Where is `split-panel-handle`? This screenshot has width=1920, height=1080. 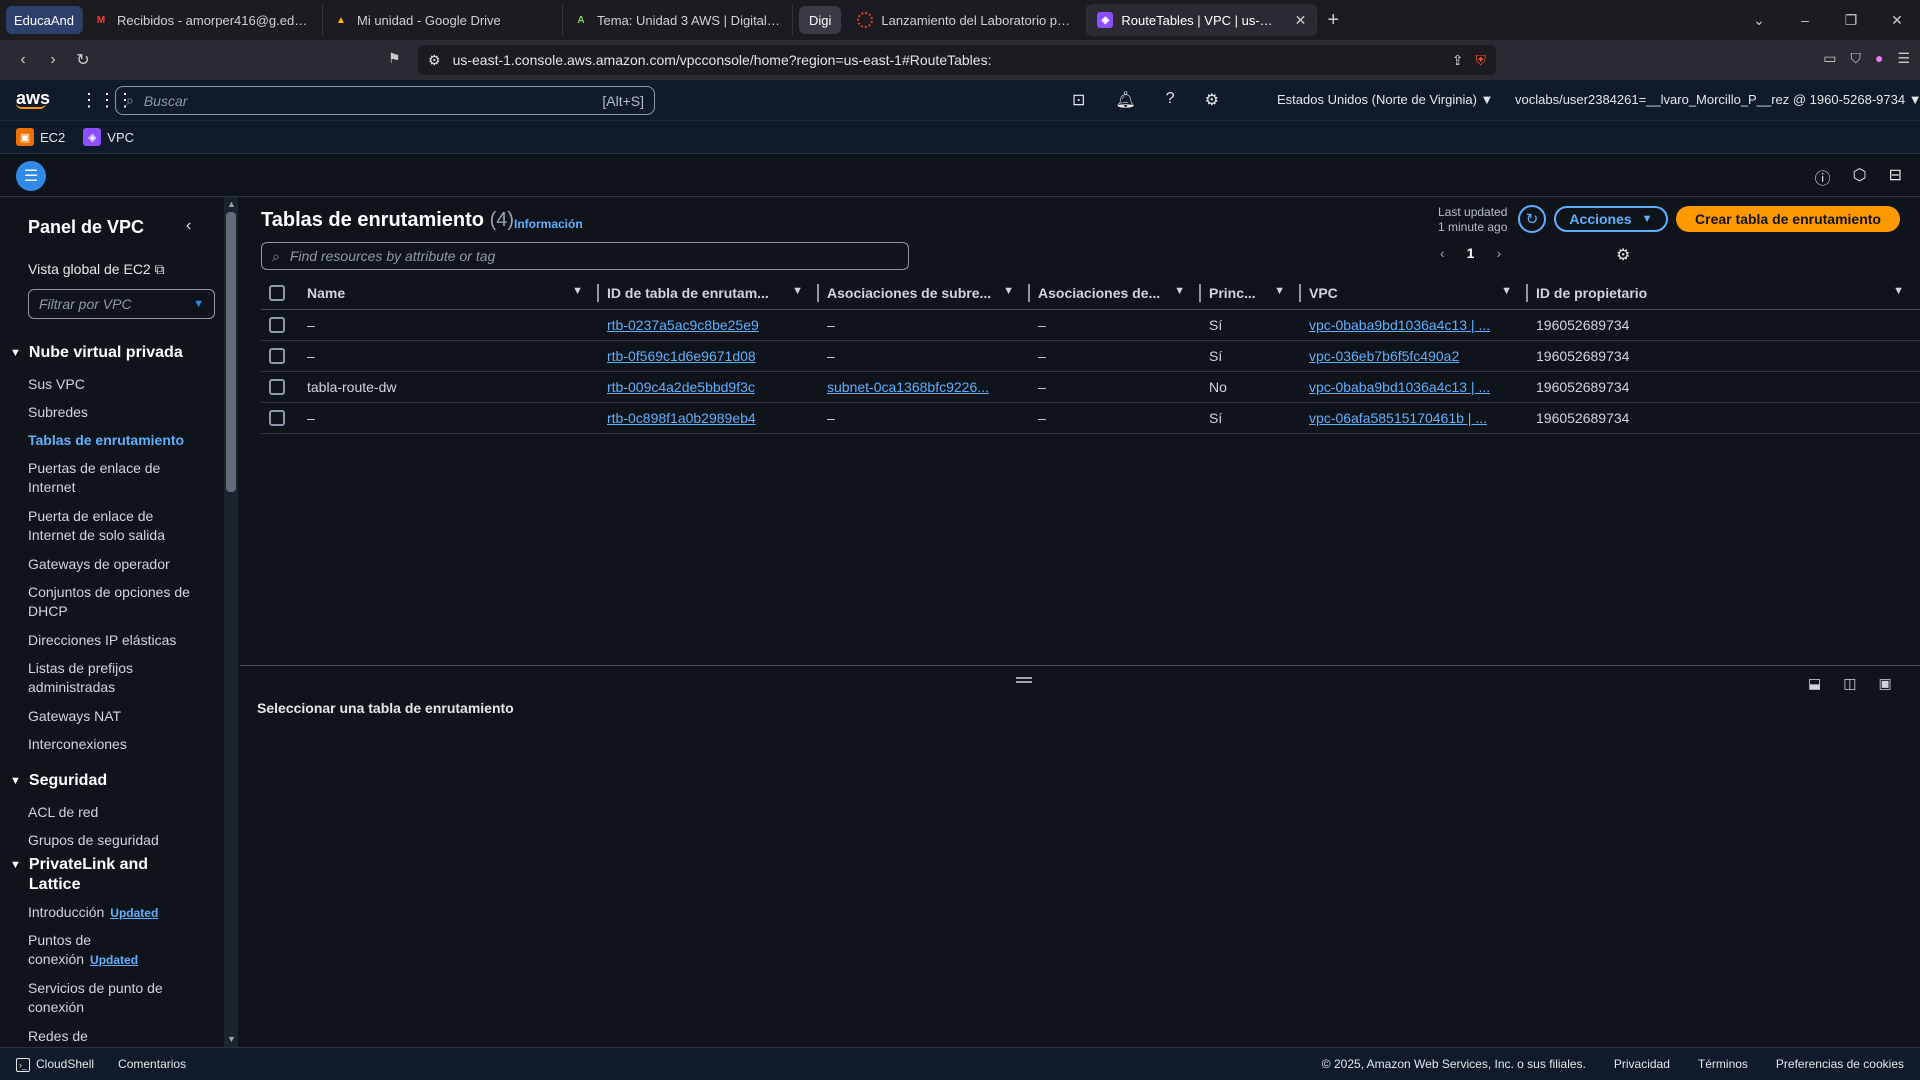
split-panel-handle is located at coordinates (1024, 680).